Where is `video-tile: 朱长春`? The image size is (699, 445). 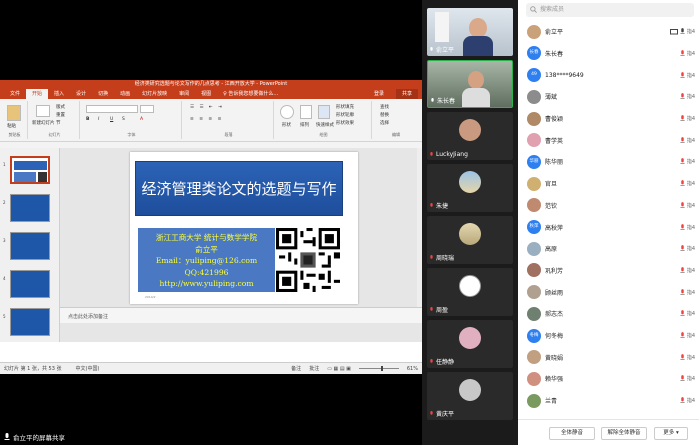 video-tile: 朱长春 is located at coordinates (470, 84).